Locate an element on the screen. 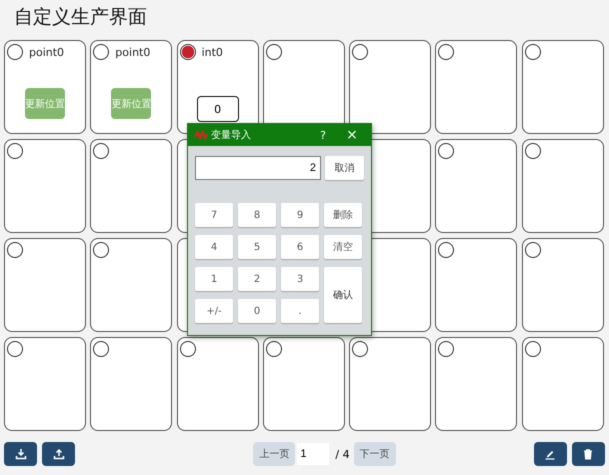 Image resolution: width=609 pixels, height=475 pixels. widget-label: int0 is located at coordinates (212, 52).